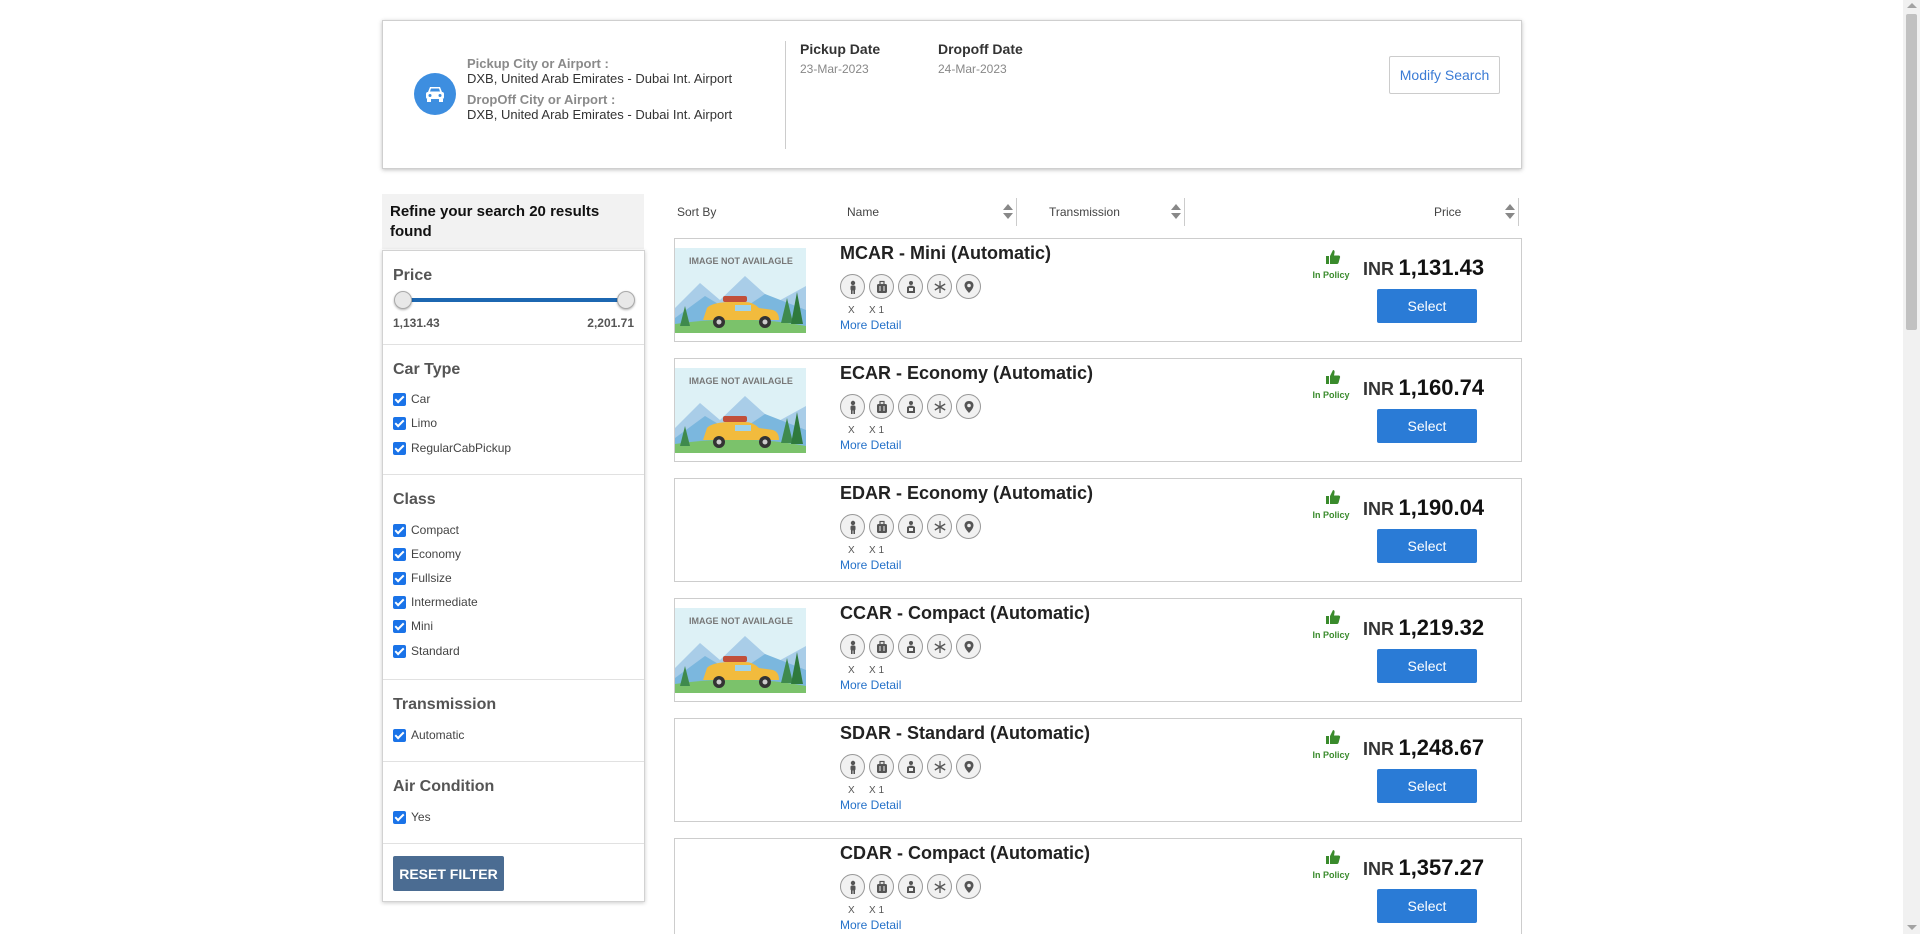 This screenshot has height=934, width=1920. What do you see at coordinates (1441, 507) in the screenshot?
I see `price-amount: 1,190.04` at bounding box center [1441, 507].